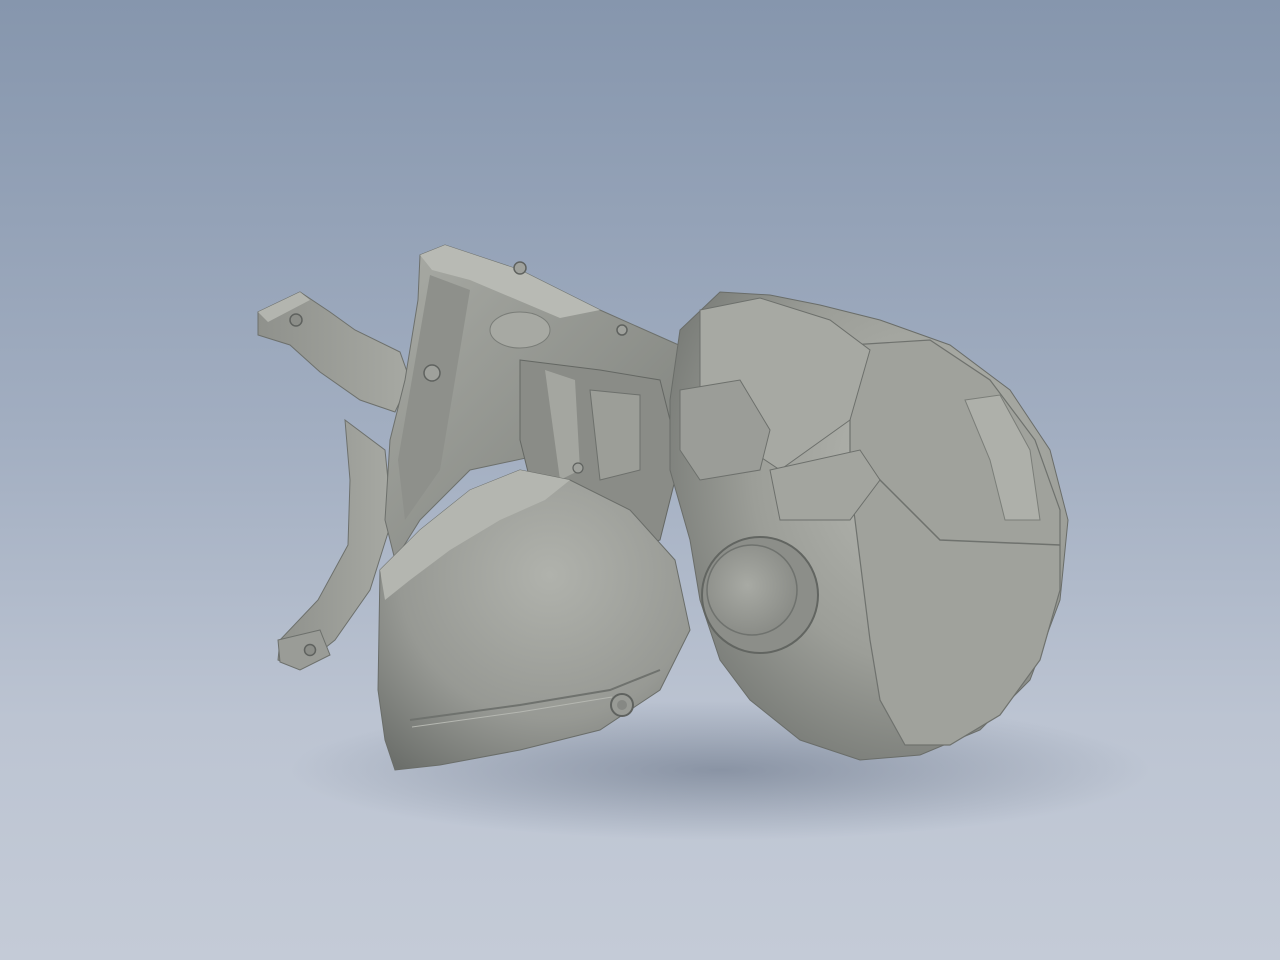 The height and width of the screenshot is (960, 1280). Describe the element at coordinates (334, 352) in the screenshot. I see `mount-arm-upper` at that location.